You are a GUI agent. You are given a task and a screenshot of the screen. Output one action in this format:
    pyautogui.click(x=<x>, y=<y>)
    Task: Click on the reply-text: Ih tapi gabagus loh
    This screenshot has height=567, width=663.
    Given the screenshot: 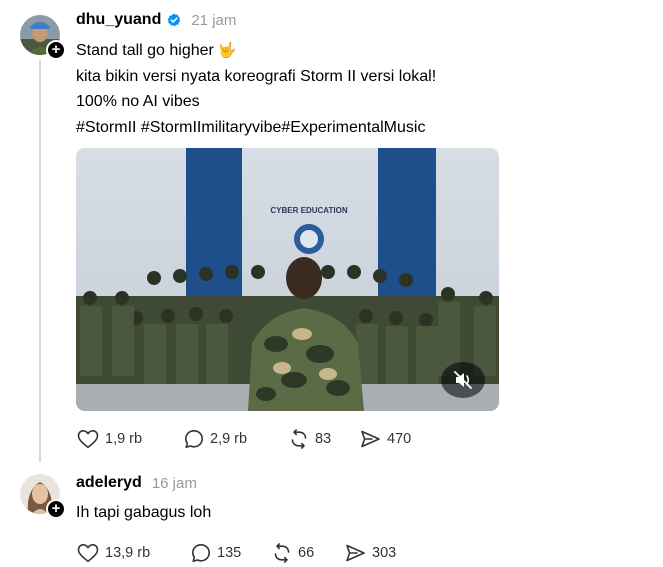 What is the action you would take?
    pyautogui.click(x=143, y=513)
    